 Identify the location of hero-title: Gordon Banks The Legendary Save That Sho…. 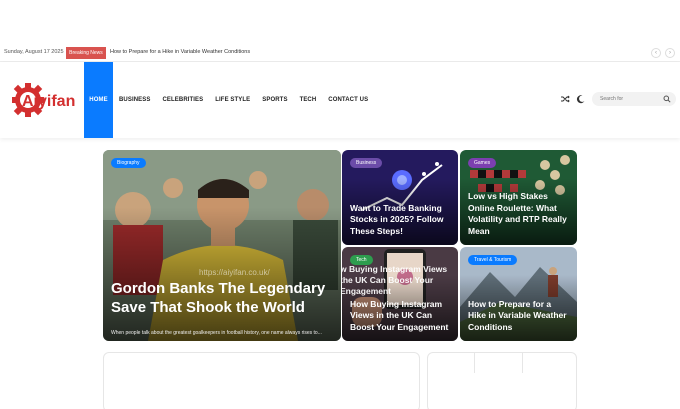
(220, 298).